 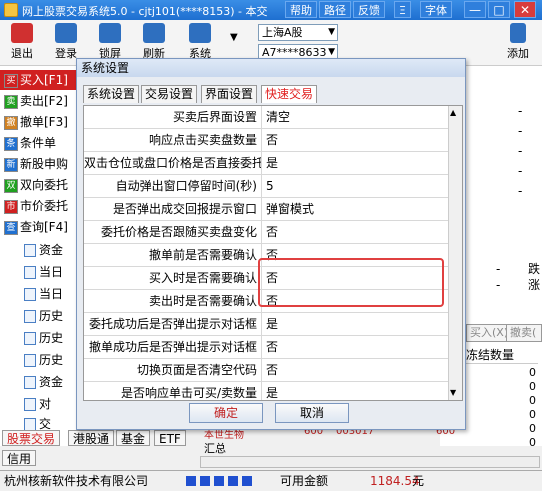 What do you see at coordinates (44, 122) in the screenshot?
I see `tree-label: 撤单[F3]` at bounding box center [44, 122].